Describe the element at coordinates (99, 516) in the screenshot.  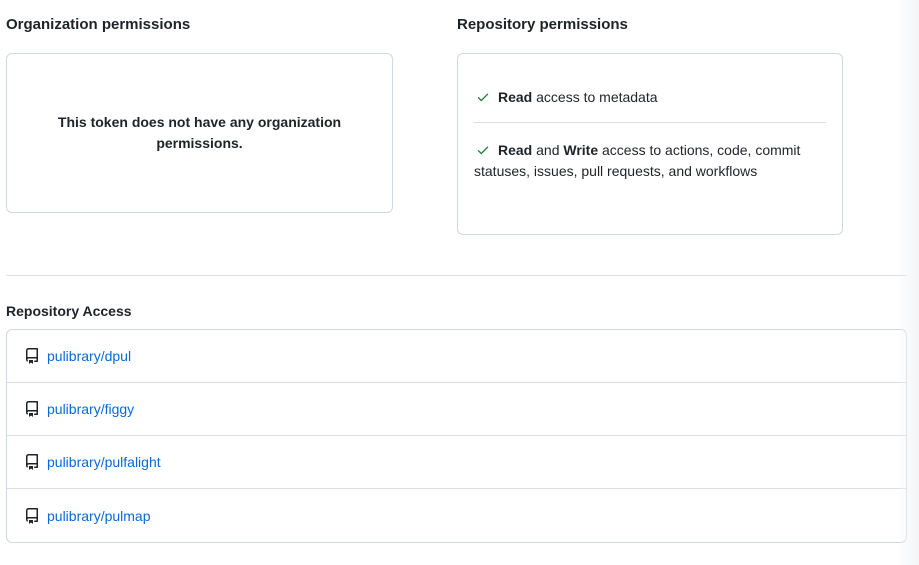
I see `repo-link-pulmap: pulibrary/pulmap` at that location.